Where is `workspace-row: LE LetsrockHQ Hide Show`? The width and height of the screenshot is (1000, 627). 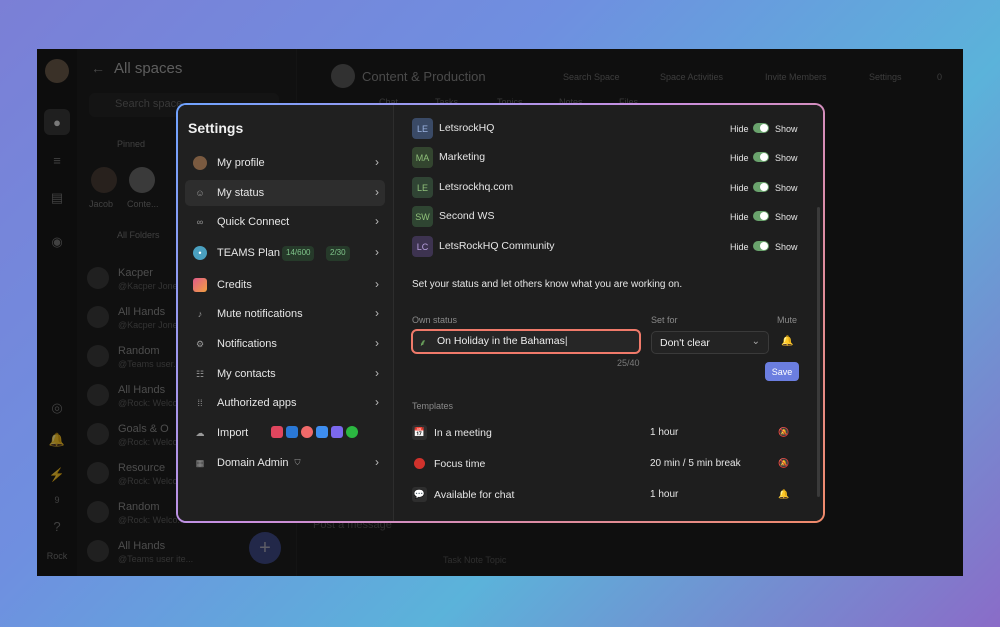 workspace-row: LE LetsrockHQ Hide Show is located at coordinates (609, 130).